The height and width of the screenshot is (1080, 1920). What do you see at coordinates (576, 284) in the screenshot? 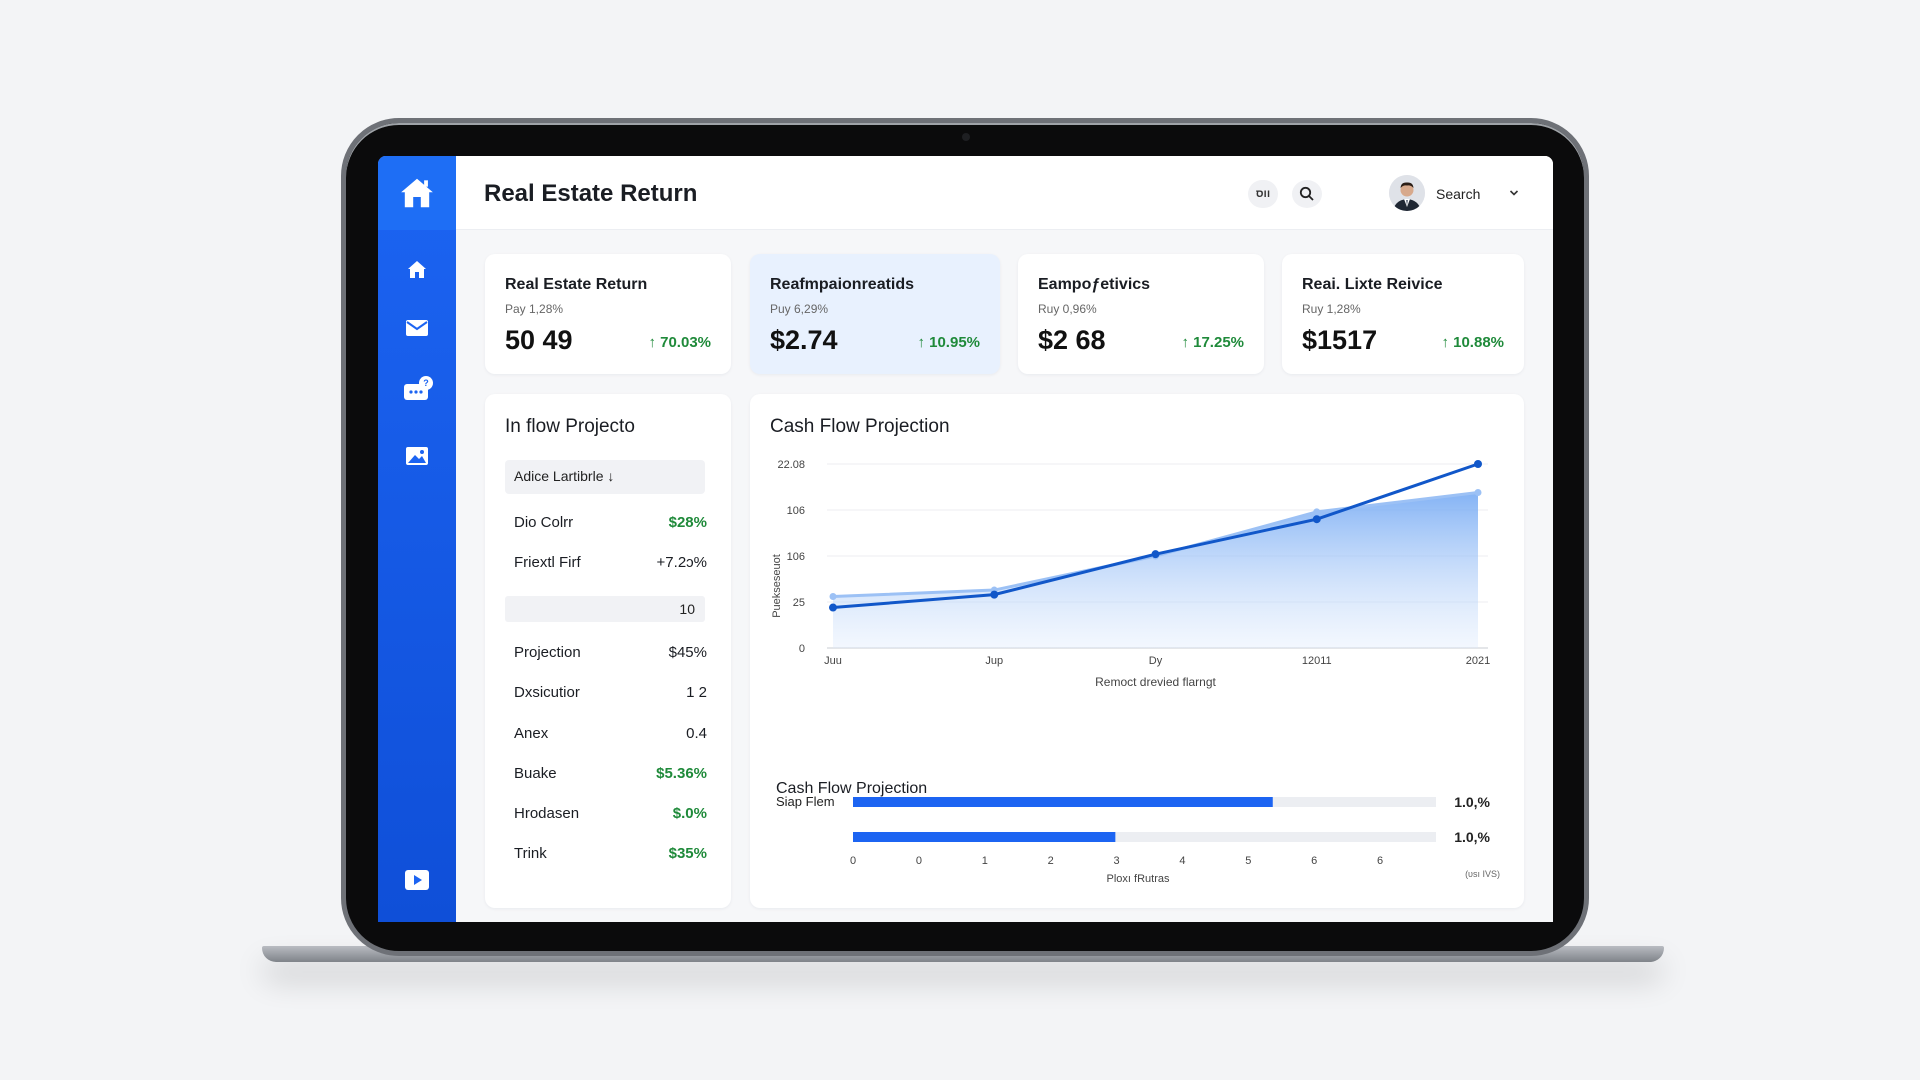
I see `stat-title: Real Estate Return` at bounding box center [576, 284].